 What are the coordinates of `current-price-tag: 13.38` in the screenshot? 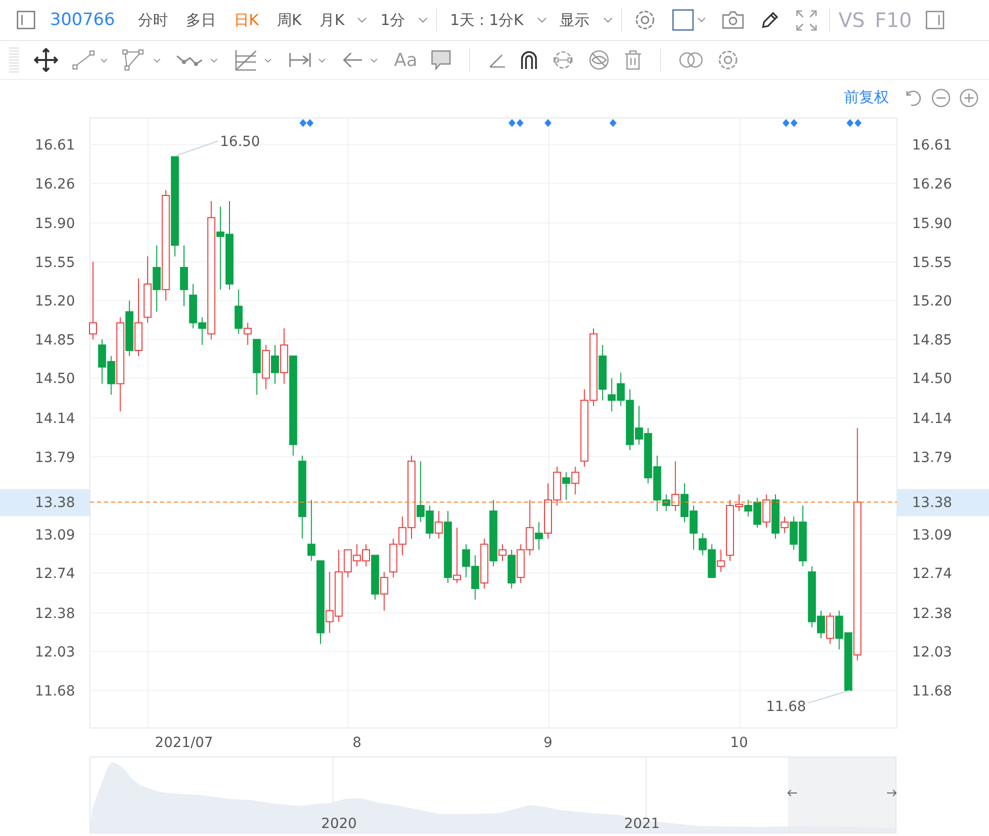 It's located at (45, 502).